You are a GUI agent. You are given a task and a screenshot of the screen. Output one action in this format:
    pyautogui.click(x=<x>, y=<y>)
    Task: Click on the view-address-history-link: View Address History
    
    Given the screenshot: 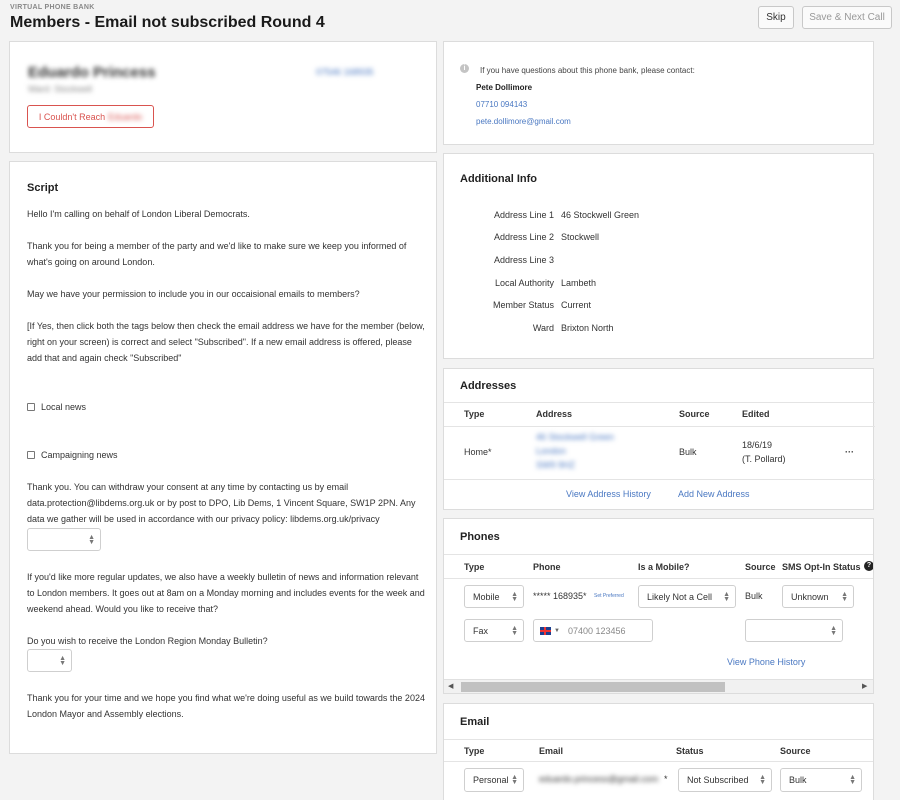 What is the action you would take?
    pyautogui.click(x=608, y=494)
    